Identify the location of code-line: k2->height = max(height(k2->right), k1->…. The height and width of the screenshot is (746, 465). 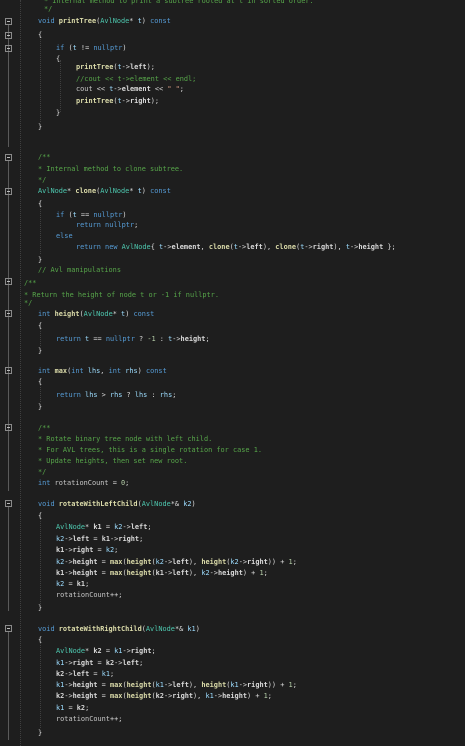
(164, 696).